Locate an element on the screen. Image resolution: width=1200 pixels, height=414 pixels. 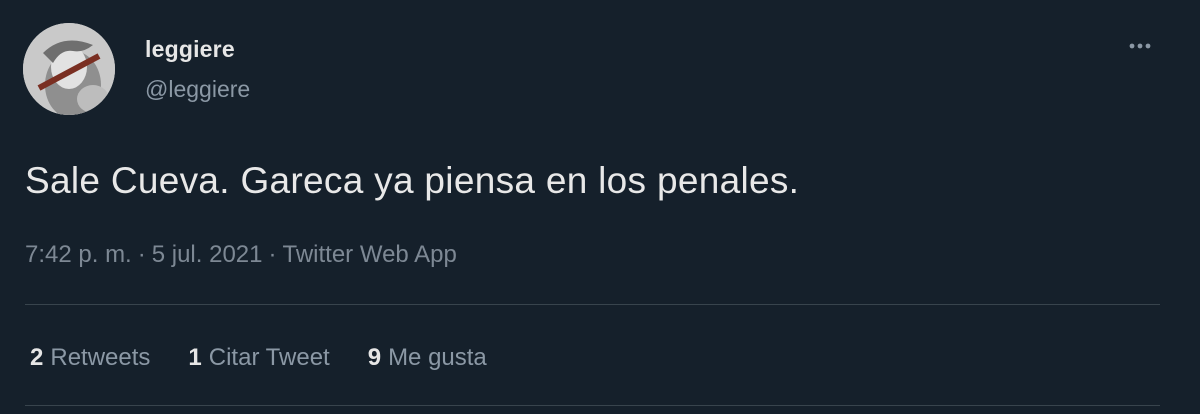
likes-count: 9 is located at coordinates (374, 357).